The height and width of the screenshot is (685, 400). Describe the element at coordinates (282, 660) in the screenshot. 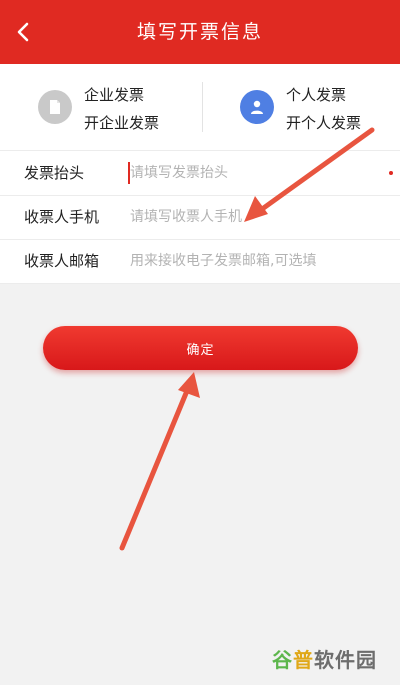

I see `watermark-part-1: 谷` at that location.